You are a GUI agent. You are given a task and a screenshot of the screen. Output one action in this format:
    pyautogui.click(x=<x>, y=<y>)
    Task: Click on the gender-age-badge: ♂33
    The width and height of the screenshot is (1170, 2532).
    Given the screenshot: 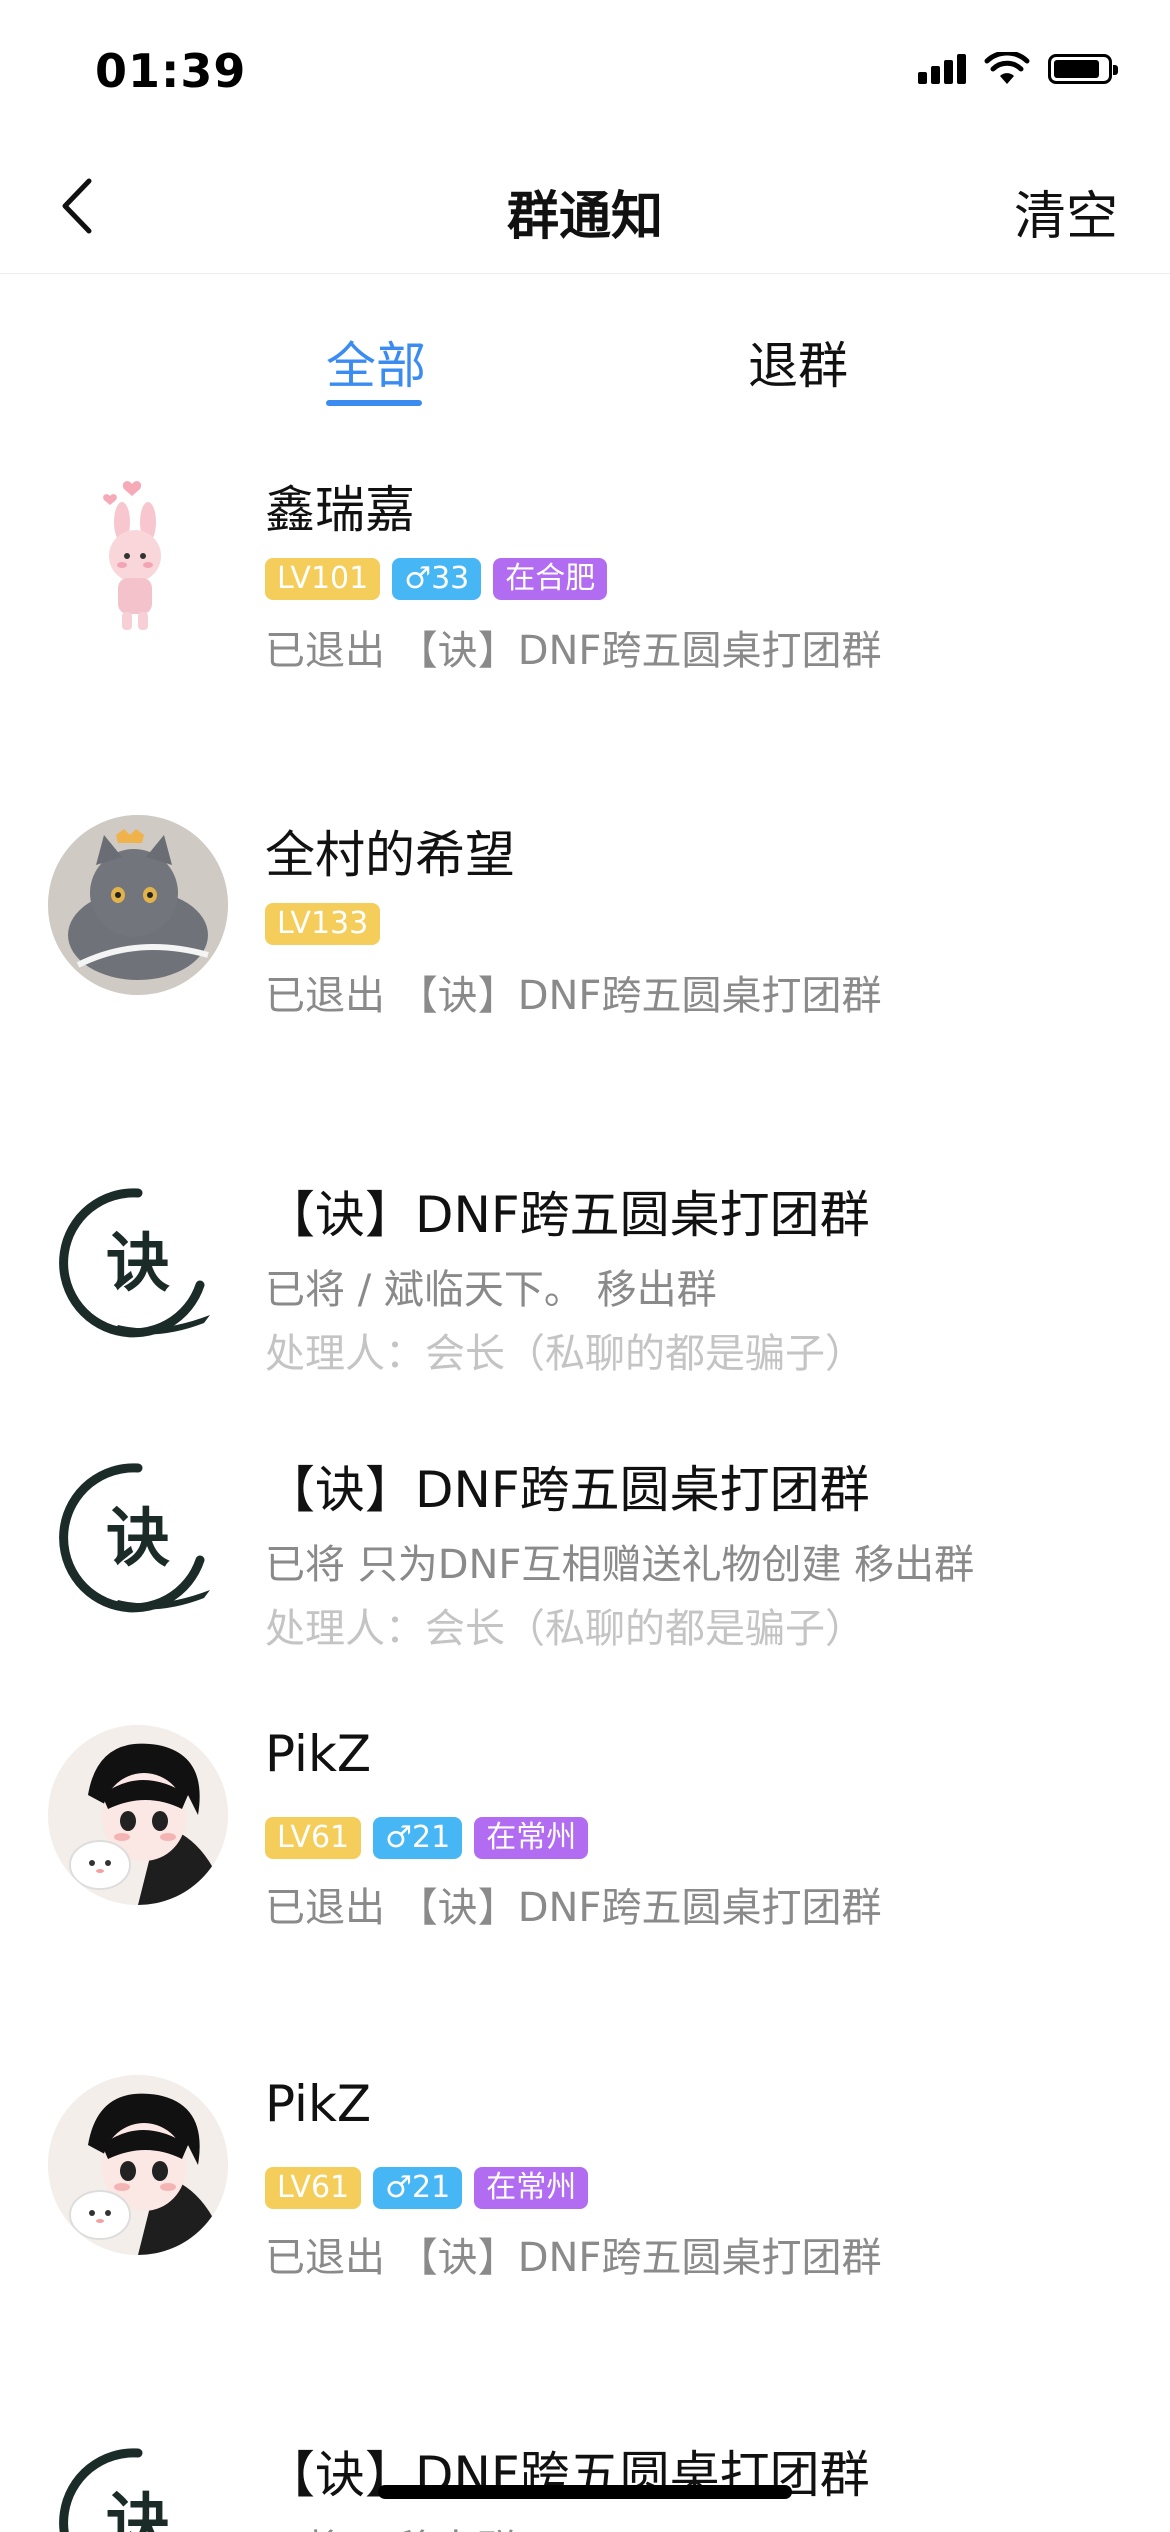 What is the action you would take?
    pyautogui.click(x=437, y=579)
    